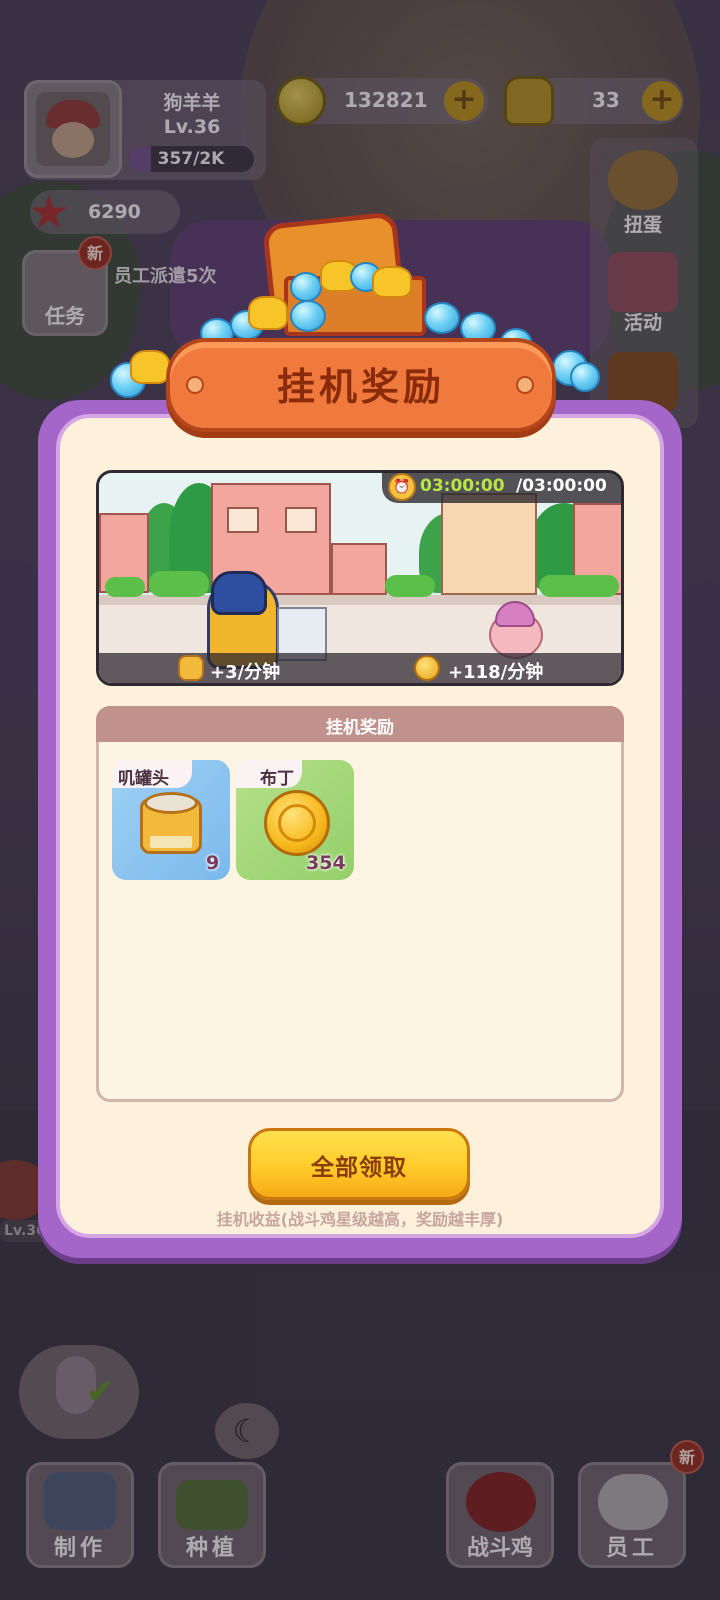 The height and width of the screenshot is (1600, 720). What do you see at coordinates (360, 387) in the screenshot?
I see `modal-title: 挂机奖励` at bounding box center [360, 387].